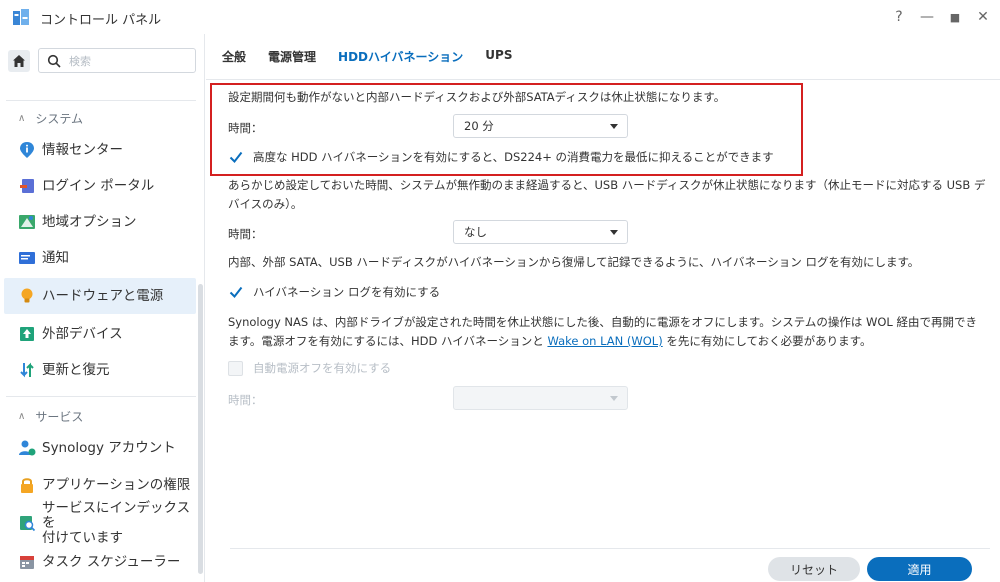 This screenshot has height=582, width=1000. Describe the element at coordinates (475, 232) in the screenshot. I see `usb-time-value: なし` at that location.